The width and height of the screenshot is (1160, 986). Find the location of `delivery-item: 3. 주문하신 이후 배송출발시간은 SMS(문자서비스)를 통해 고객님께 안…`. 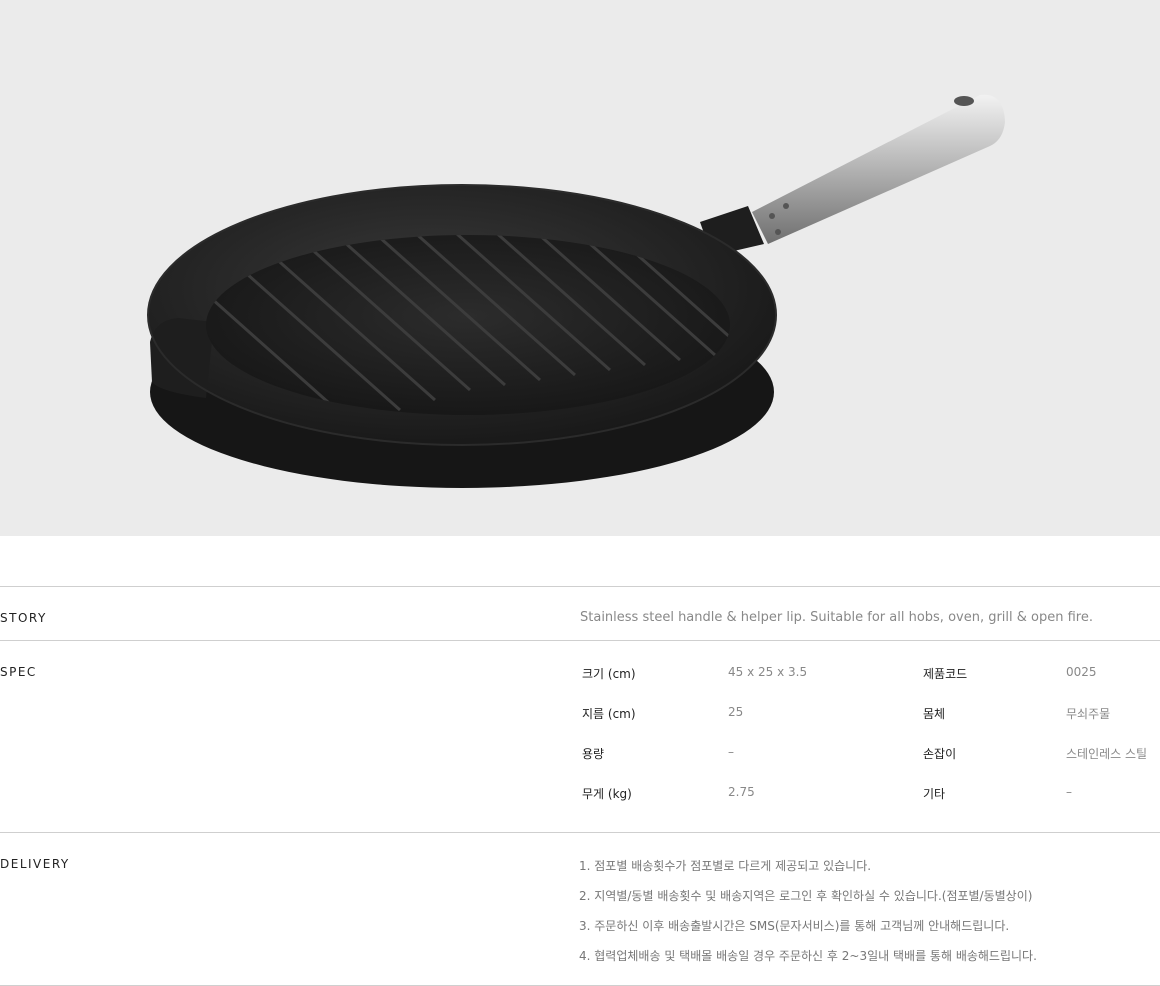

delivery-item: 3. 주문하신 이후 배송출발시간은 SMS(문자서비스)를 통해 고객님께 안… is located at coordinates (794, 926).